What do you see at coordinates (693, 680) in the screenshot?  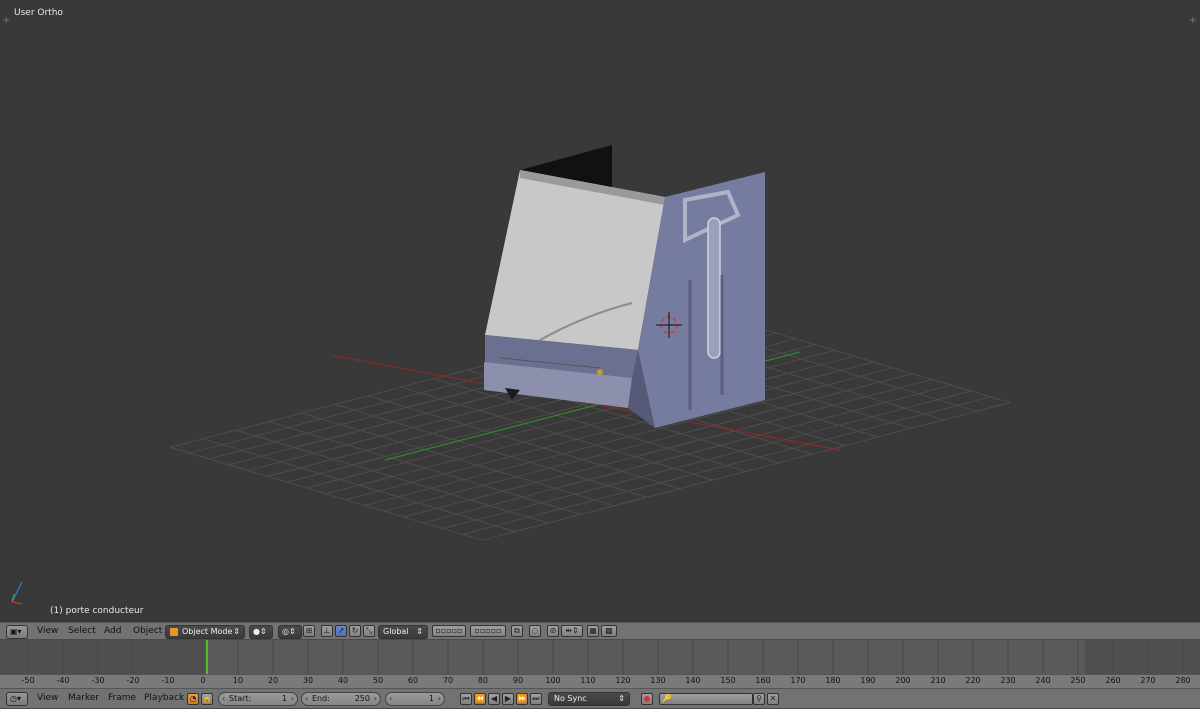 I see `timeline-tick-label: 140` at bounding box center [693, 680].